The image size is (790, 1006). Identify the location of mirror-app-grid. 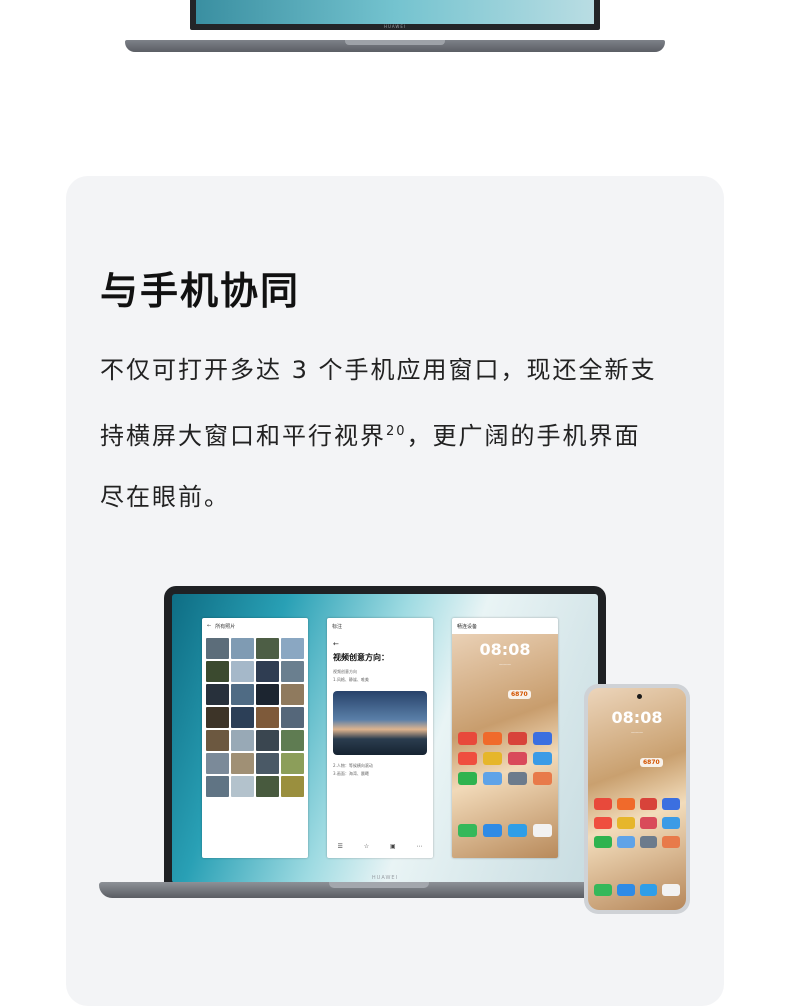
(505, 758).